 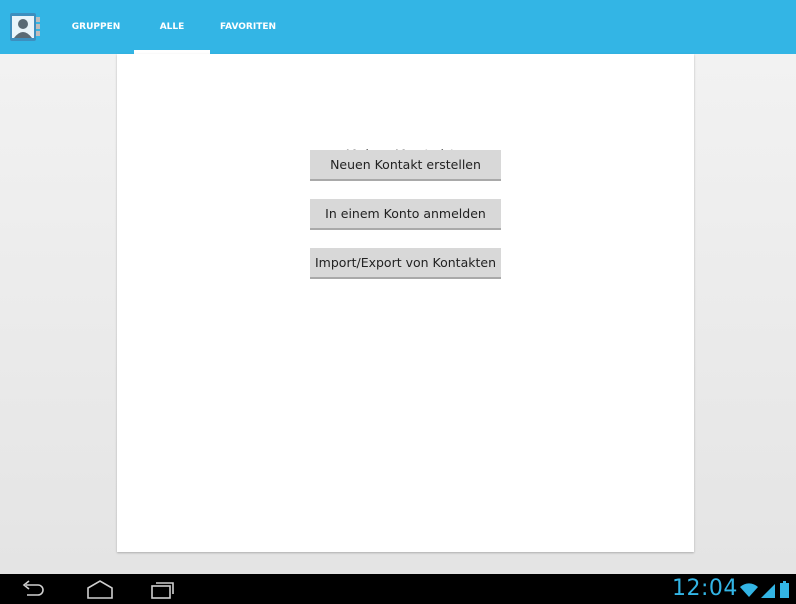 I want to click on tab-alle: ALLE, so click(x=172, y=27).